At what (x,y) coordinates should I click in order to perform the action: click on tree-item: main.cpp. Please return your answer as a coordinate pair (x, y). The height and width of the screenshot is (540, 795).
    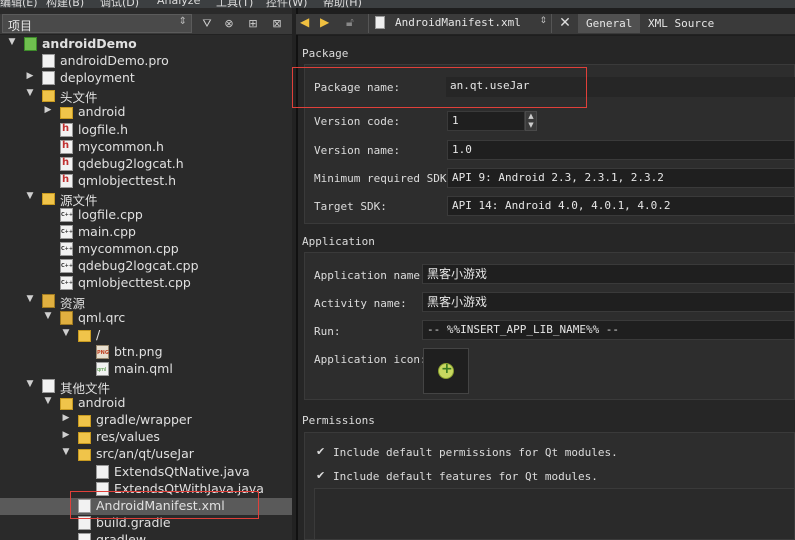
    Looking at the image, I should click on (146, 232).